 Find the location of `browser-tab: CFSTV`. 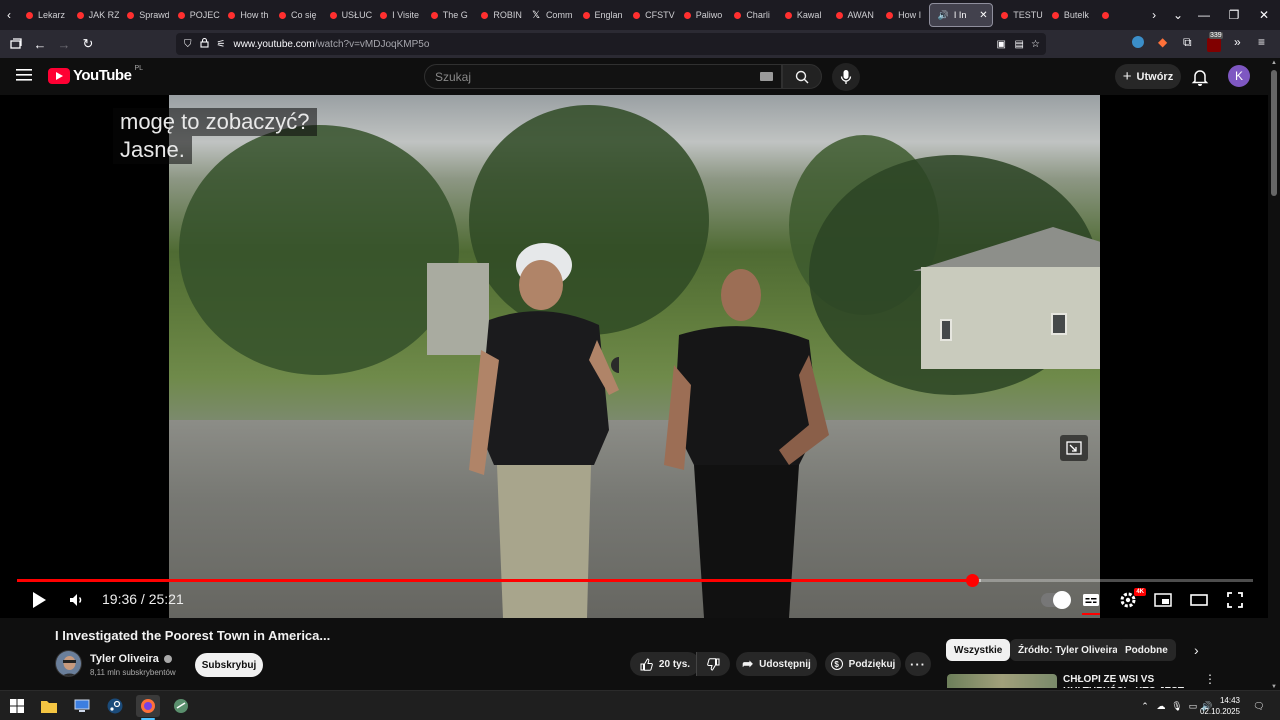

browser-tab: CFSTV is located at coordinates (650, 15).